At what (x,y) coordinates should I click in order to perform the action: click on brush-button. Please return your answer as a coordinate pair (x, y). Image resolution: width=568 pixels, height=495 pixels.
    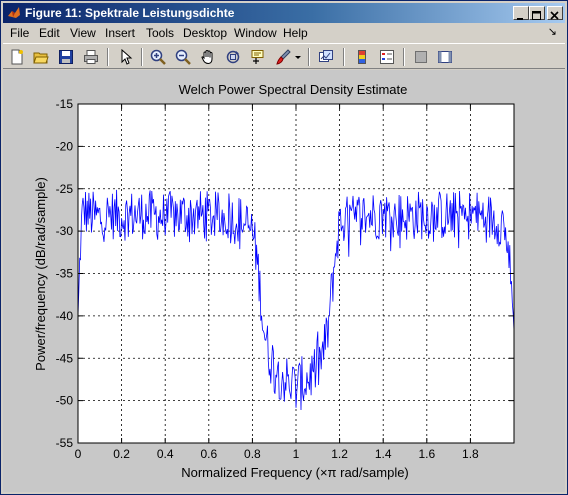
    Looking at the image, I should click on (283, 57).